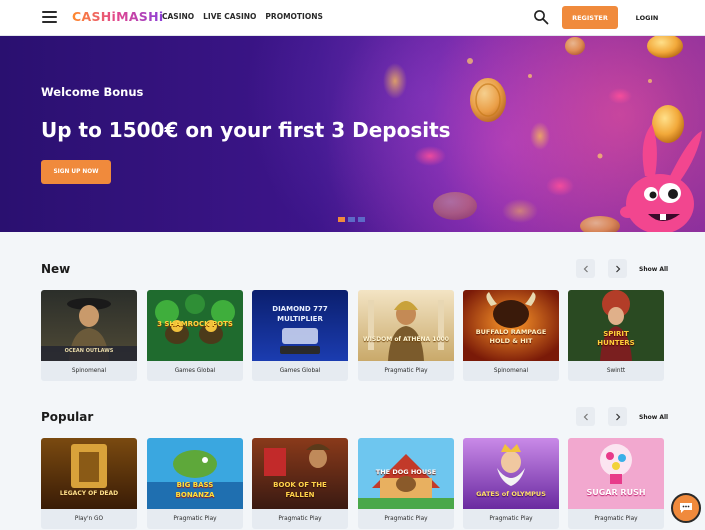 The height and width of the screenshot is (530, 705). What do you see at coordinates (49, 17) in the screenshot?
I see `hamburger-menu-icon` at bounding box center [49, 17].